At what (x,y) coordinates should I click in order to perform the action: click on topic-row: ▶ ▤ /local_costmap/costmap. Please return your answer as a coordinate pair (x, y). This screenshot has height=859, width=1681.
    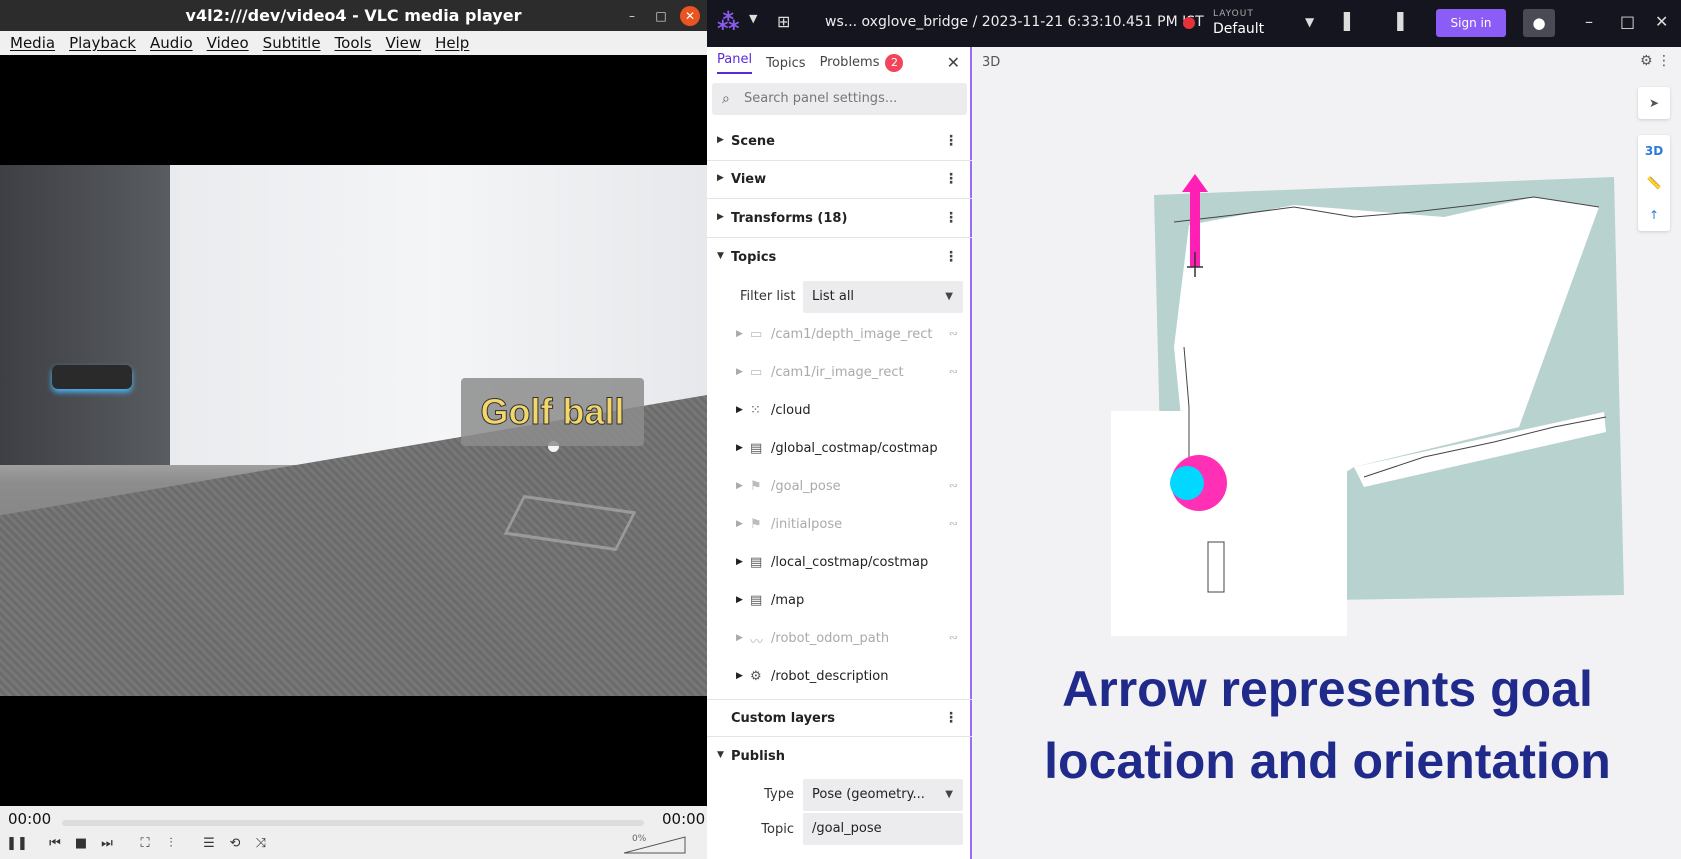
    Looking at the image, I should click on (839, 564).